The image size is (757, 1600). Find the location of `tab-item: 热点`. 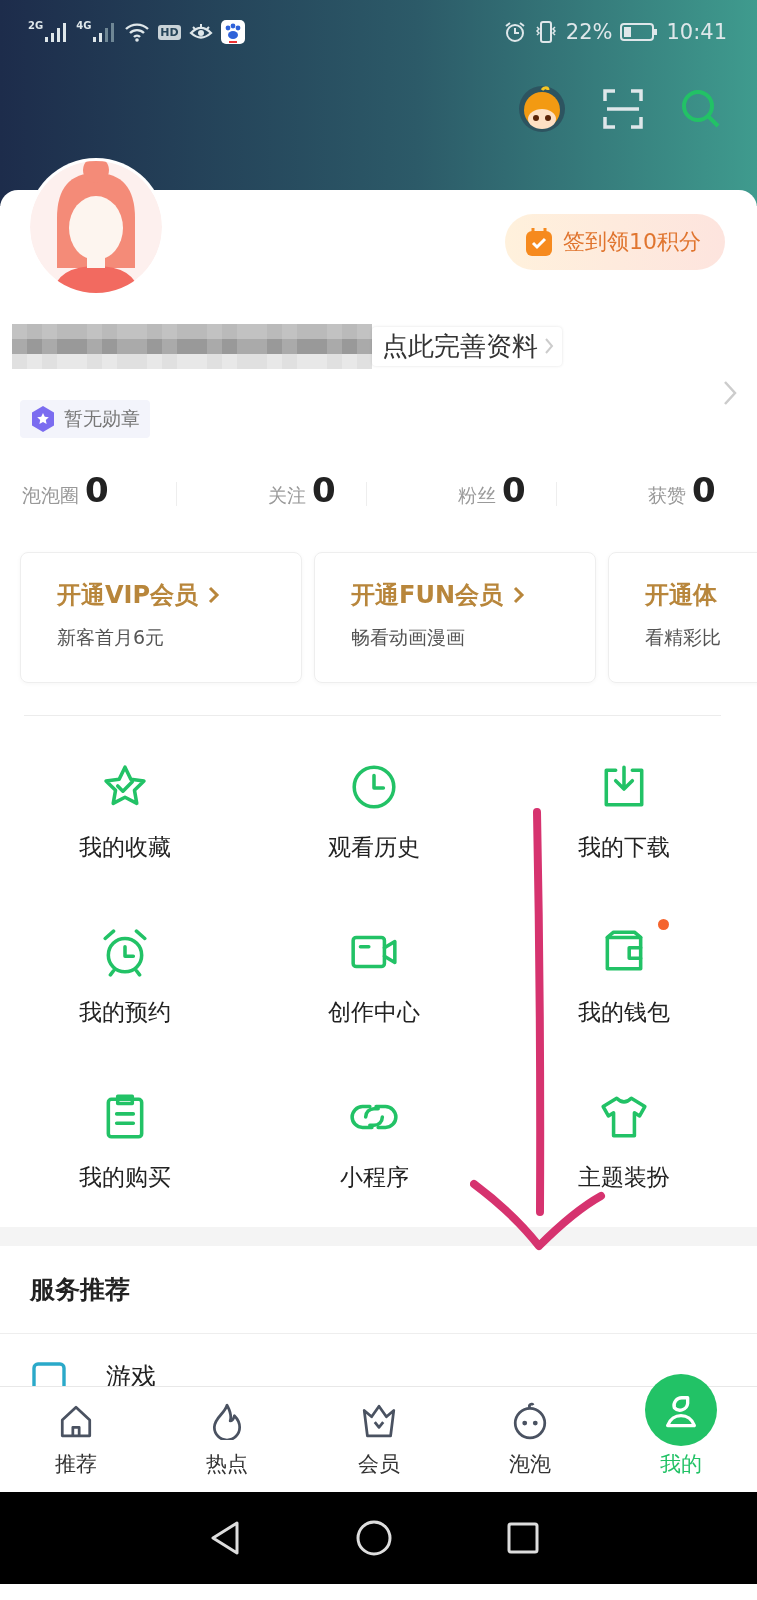

tab-item: 热点 is located at coordinates (227, 1439).